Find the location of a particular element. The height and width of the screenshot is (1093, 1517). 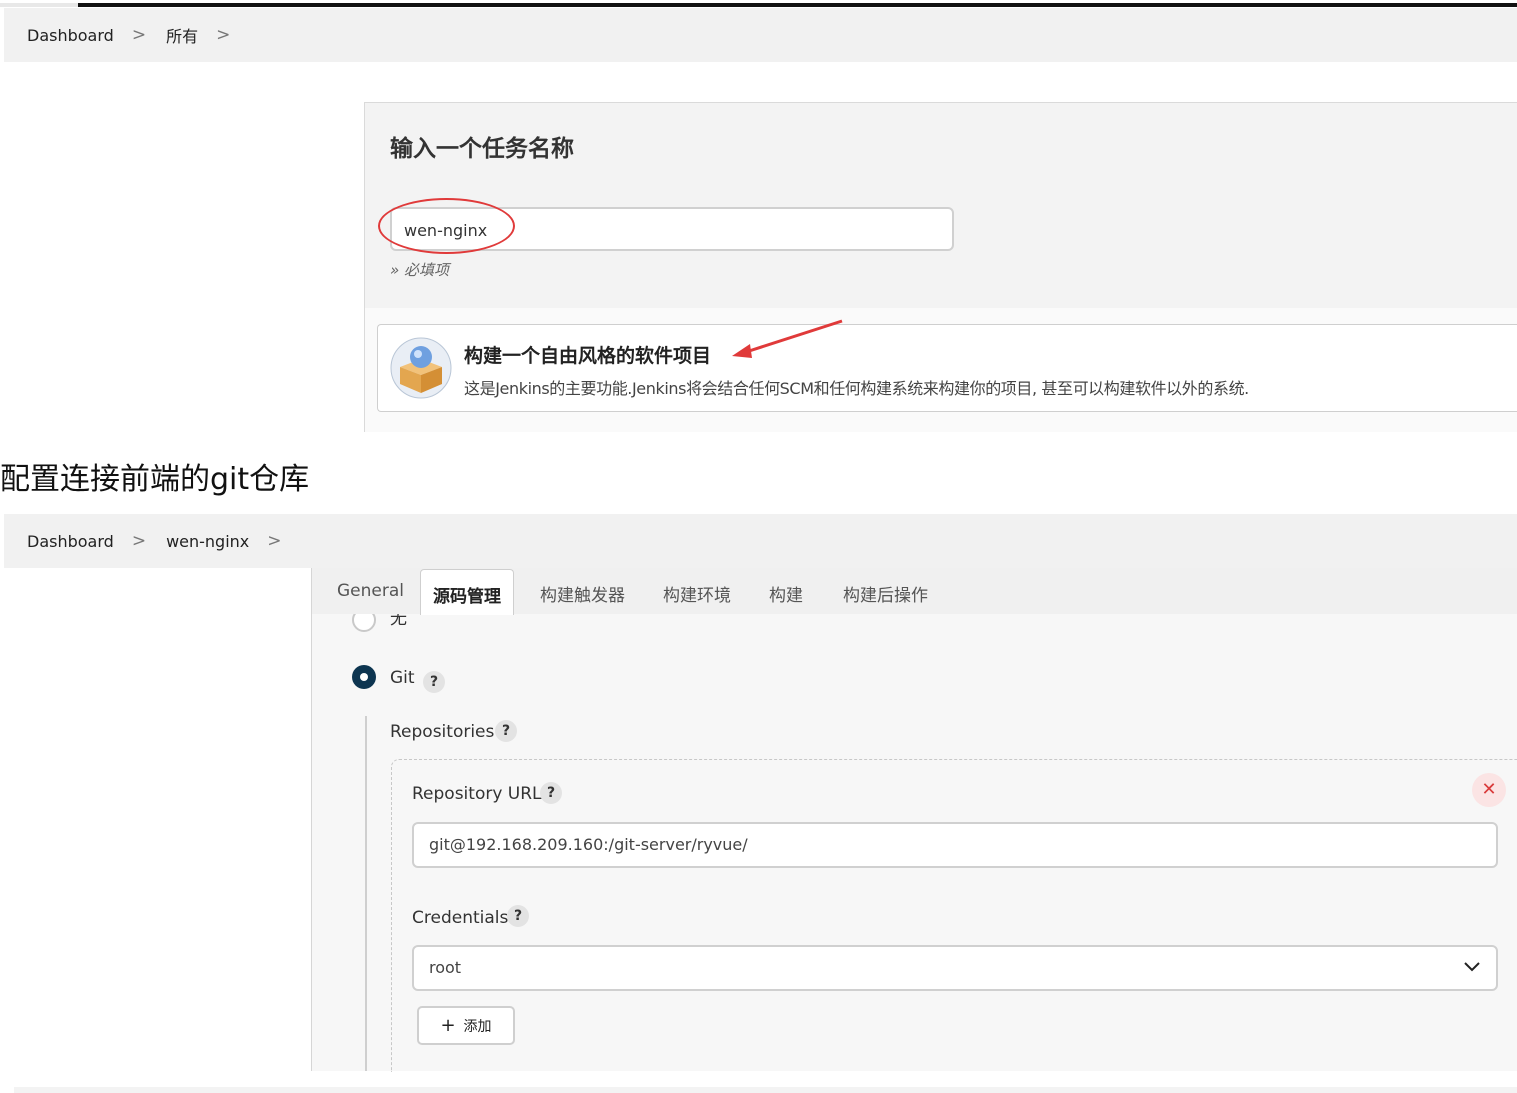

bottom-edge-bar is located at coordinates (765, 1090).